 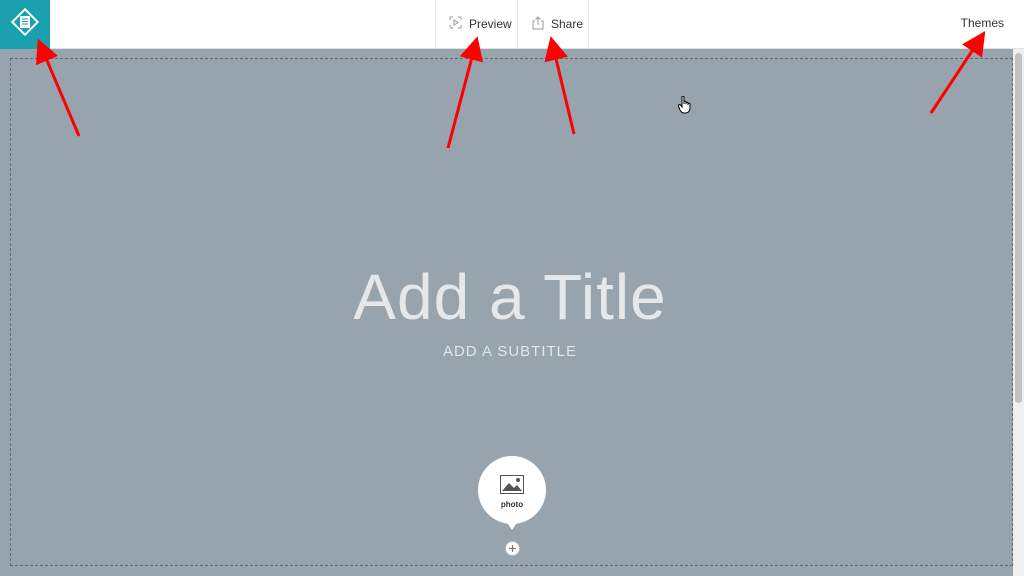 I want to click on arrow-to-preview, so click(x=465, y=92).